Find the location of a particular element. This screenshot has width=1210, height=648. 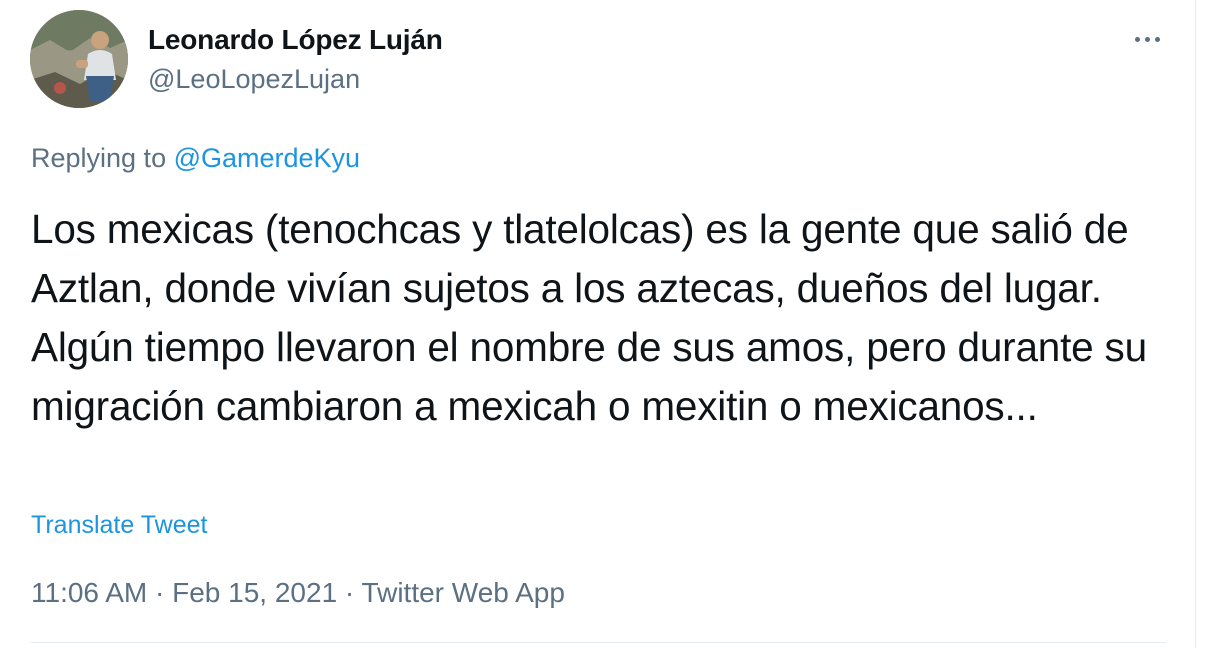

replying-to-prefix: Replying to is located at coordinates (102, 158).